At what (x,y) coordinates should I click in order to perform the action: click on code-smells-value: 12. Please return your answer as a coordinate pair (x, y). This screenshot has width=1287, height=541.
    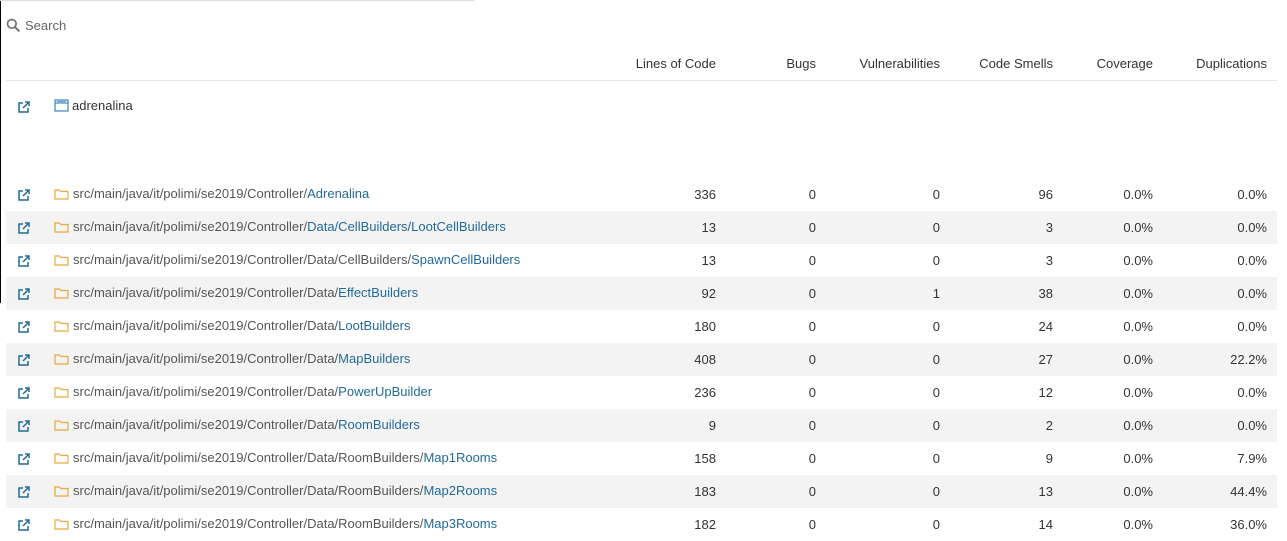
    Looking at the image, I should click on (1006, 392).